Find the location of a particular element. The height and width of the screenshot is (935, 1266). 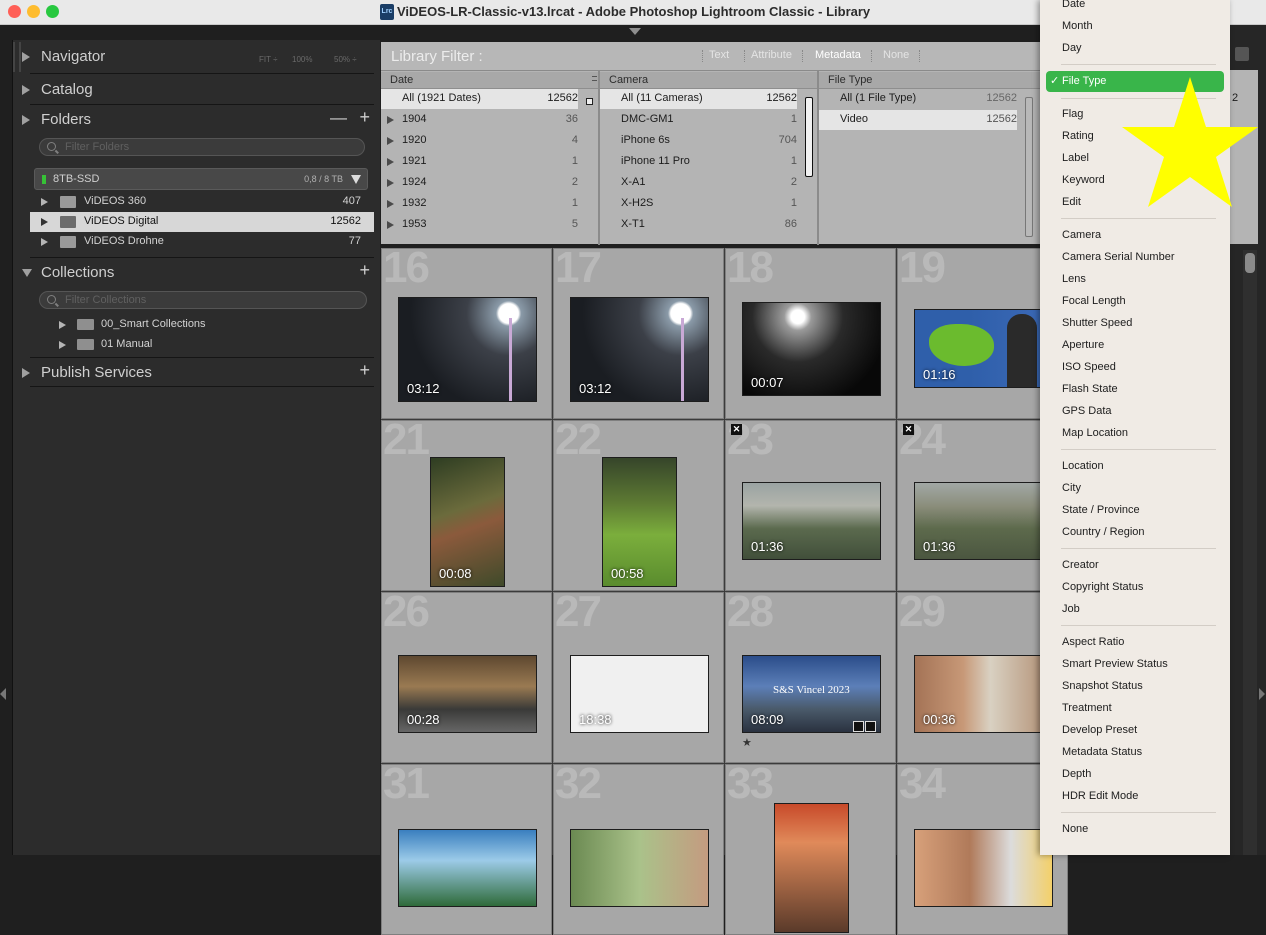

file-type-row-all: All (1 File Type) 12562 is located at coordinates (918, 99).